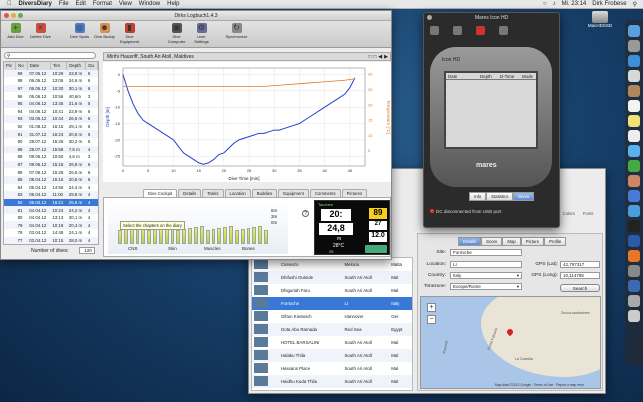 This screenshot has height=402, width=643. What do you see at coordinates (532, 241) in the screenshot?
I see `tab-picture: Picture` at bounding box center [532, 241].